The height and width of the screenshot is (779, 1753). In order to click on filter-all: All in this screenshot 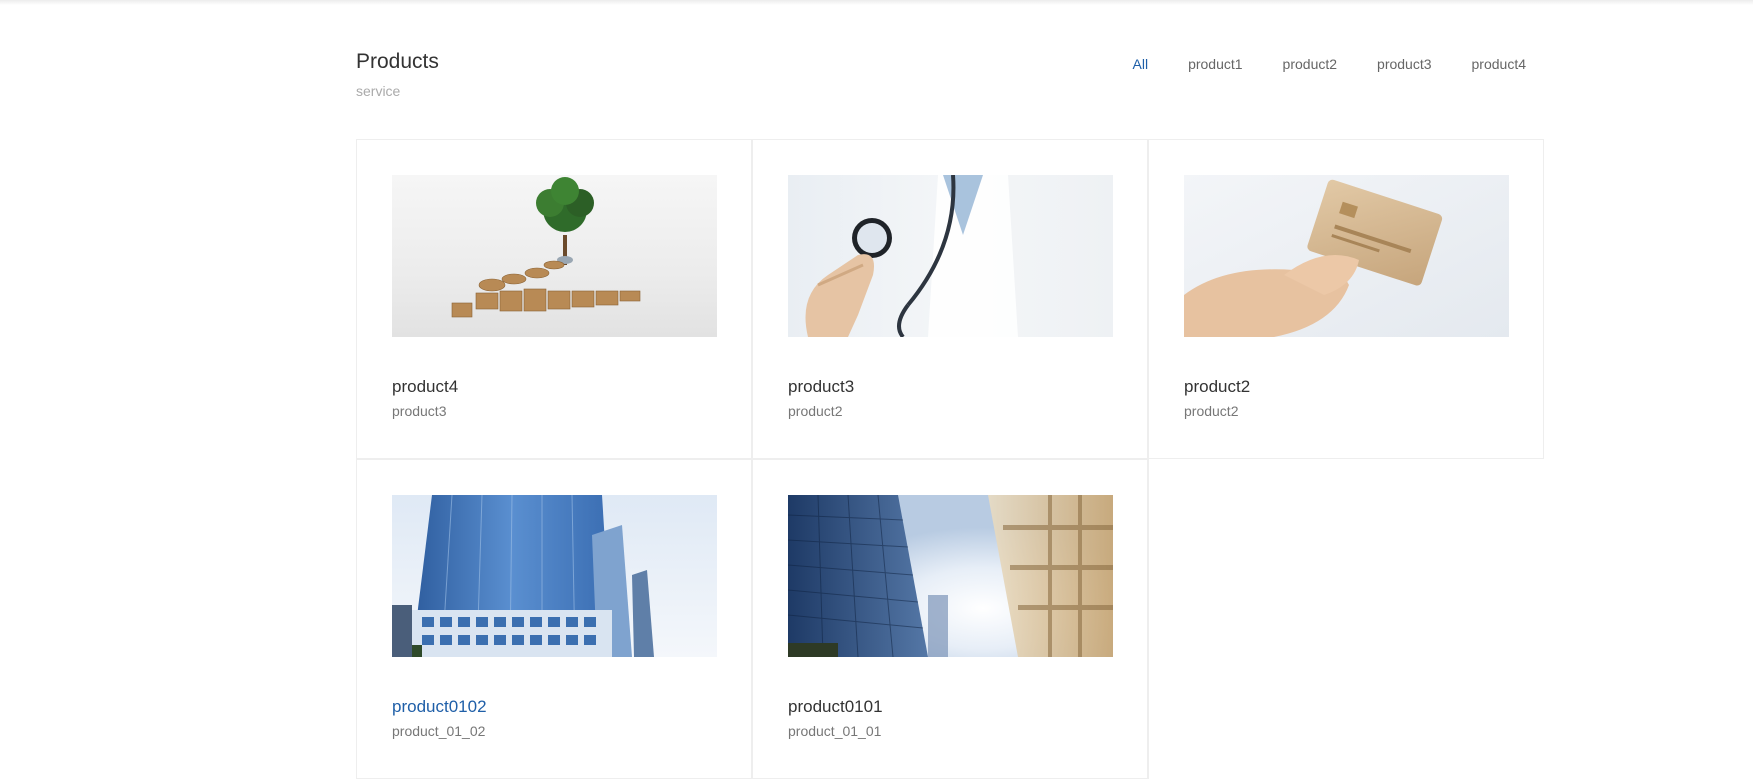, I will do `click(1141, 64)`.